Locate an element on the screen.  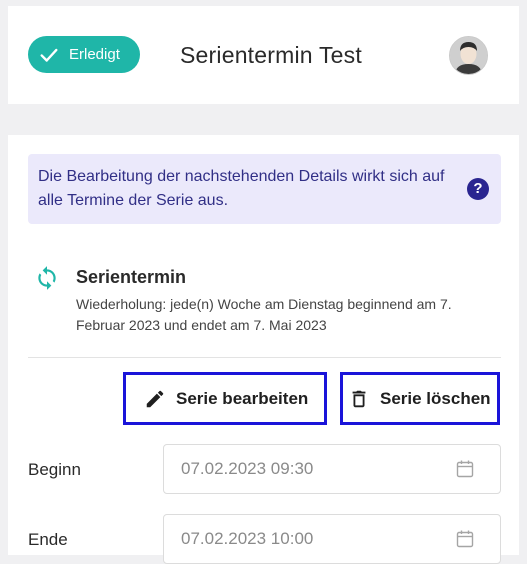
delete-series-button: Serie löschen is located at coordinates (420, 398).